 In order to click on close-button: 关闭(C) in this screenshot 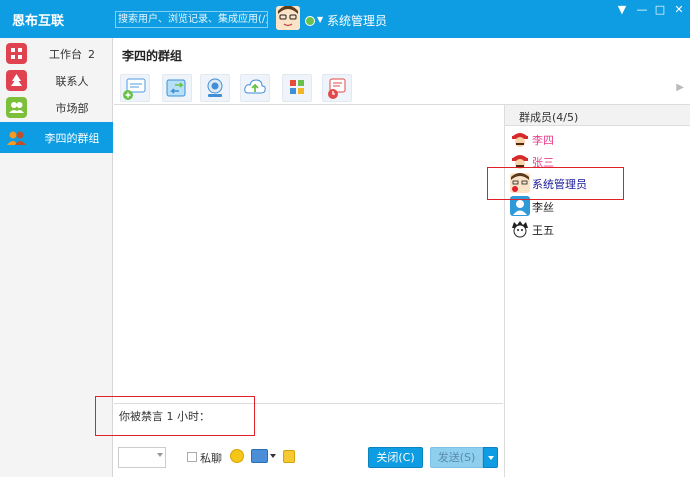, I will do `click(395, 457)`.